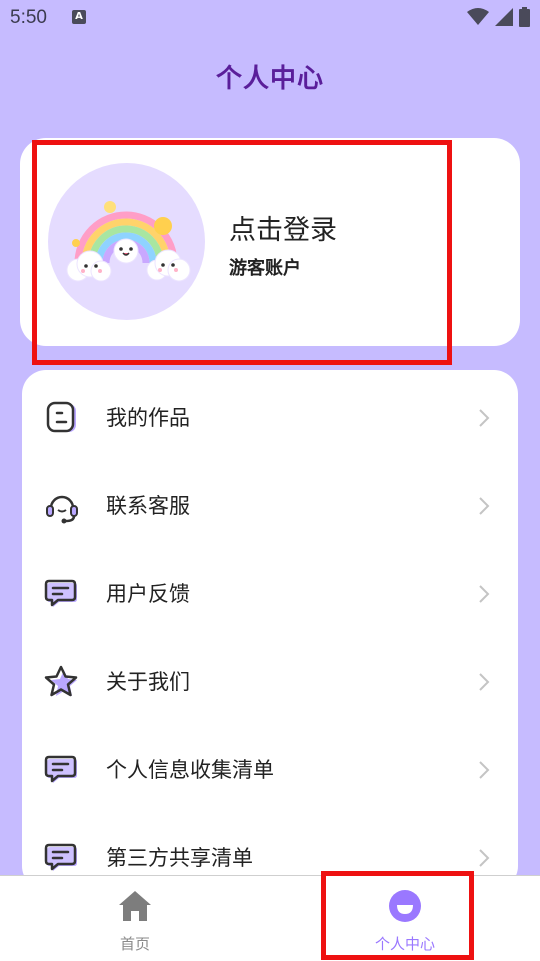 Image resolution: width=540 pixels, height=961 pixels. Describe the element at coordinates (148, 506) in the screenshot. I see `menu-item-label: 联系客服` at that location.